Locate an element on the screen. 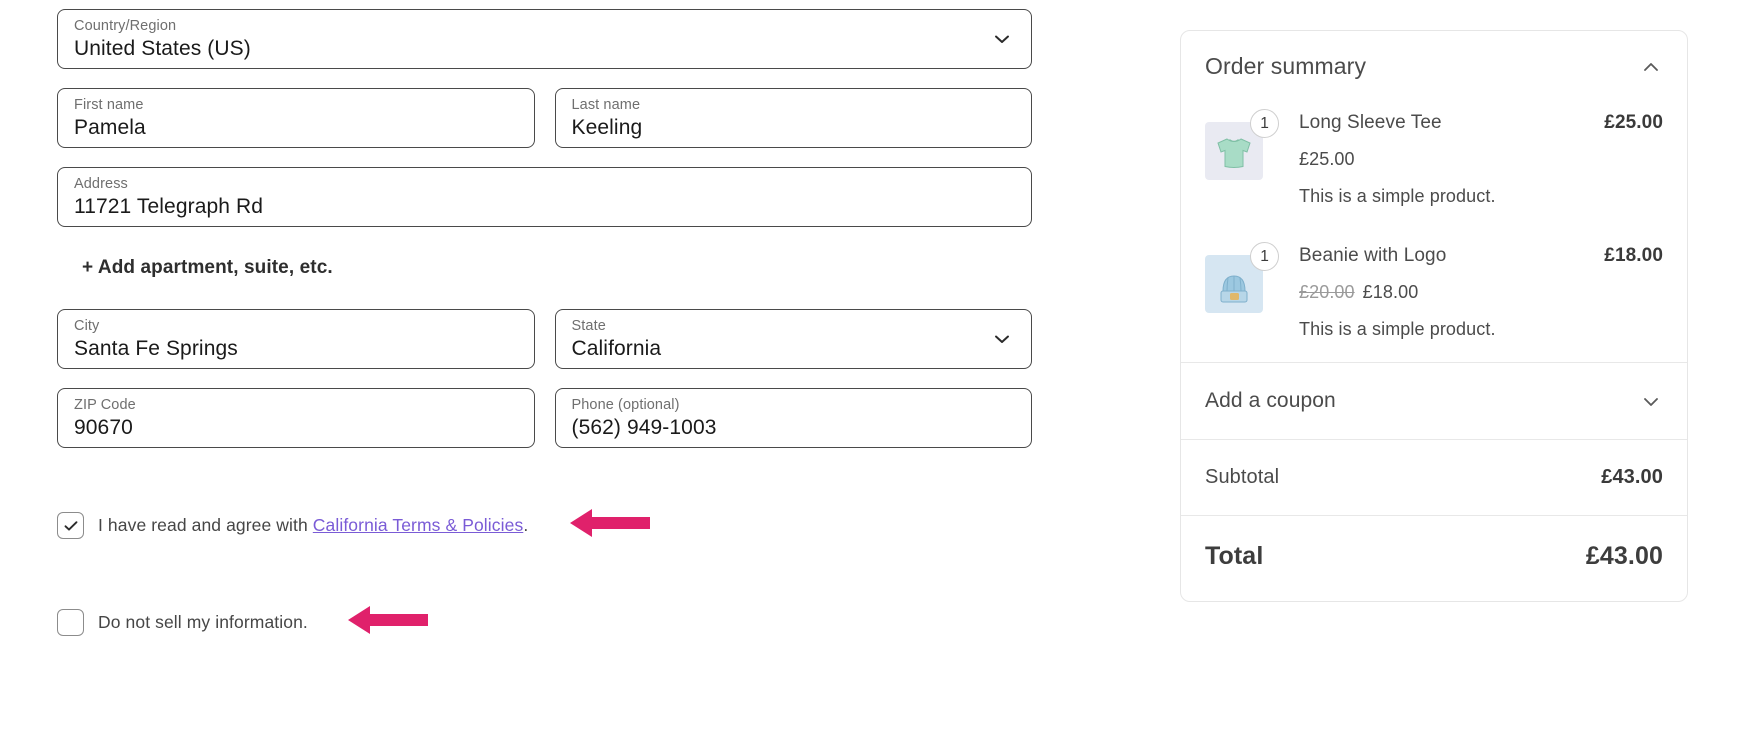  last-name-value: Keeling is located at coordinates (607, 127).